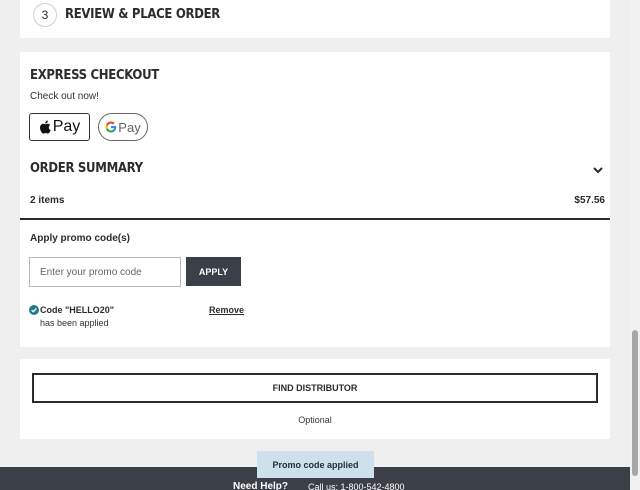  What do you see at coordinates (66, 126) in the screenshot?
I see `apple-pay-label: Pay` at bounding box center [66, 126].